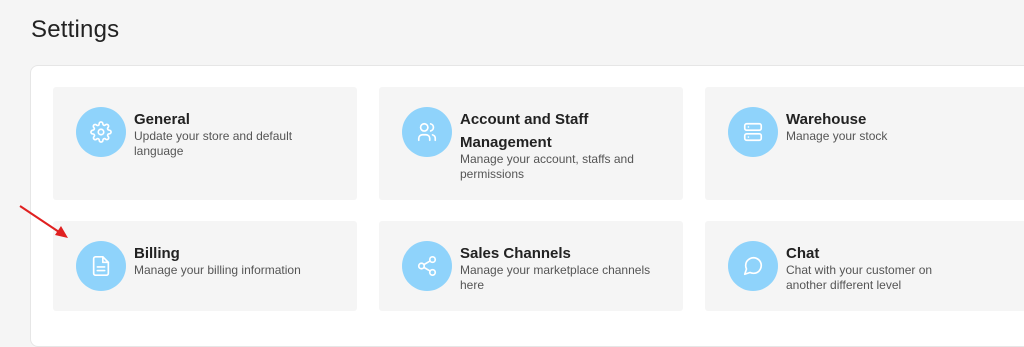 This screenshot has height=347, width=1024. Describe the element at coordinates (157, 253) in the screenshot. I see `card-title: Billing` at that location.